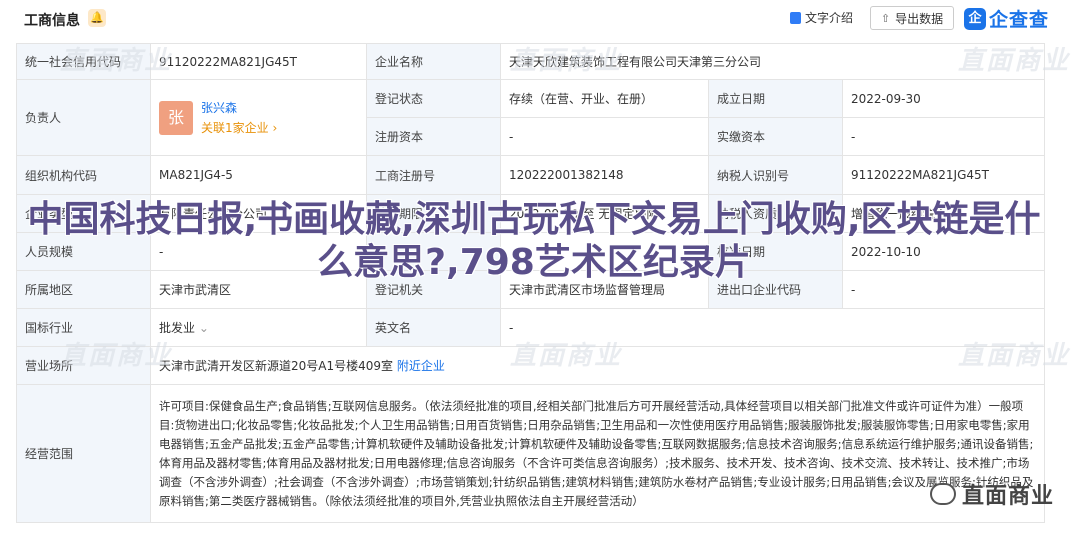 The width and height of the screenshot is (1080, 538). What do you see at coordinates (943, 98) in the screenshot?
I see `established-value: 2022-09-30` at bounding box center [943, 98].